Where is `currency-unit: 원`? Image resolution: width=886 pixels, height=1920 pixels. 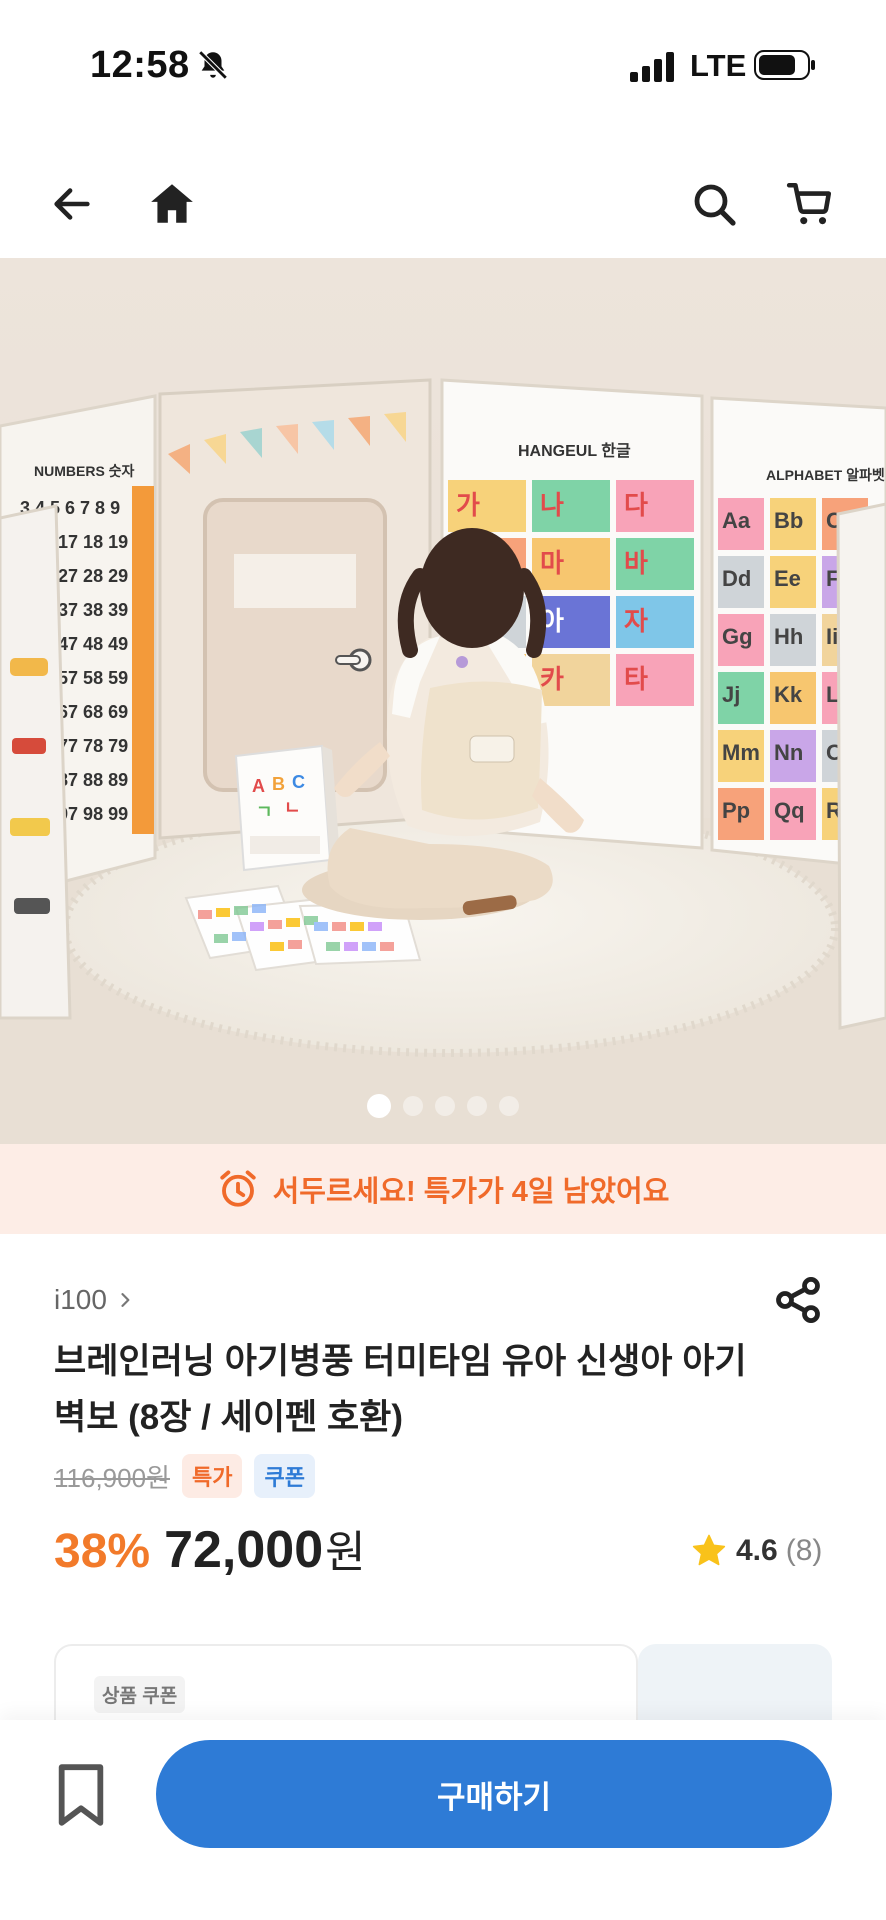
currency-unit: 원 is located at coordinates (345, 1552).